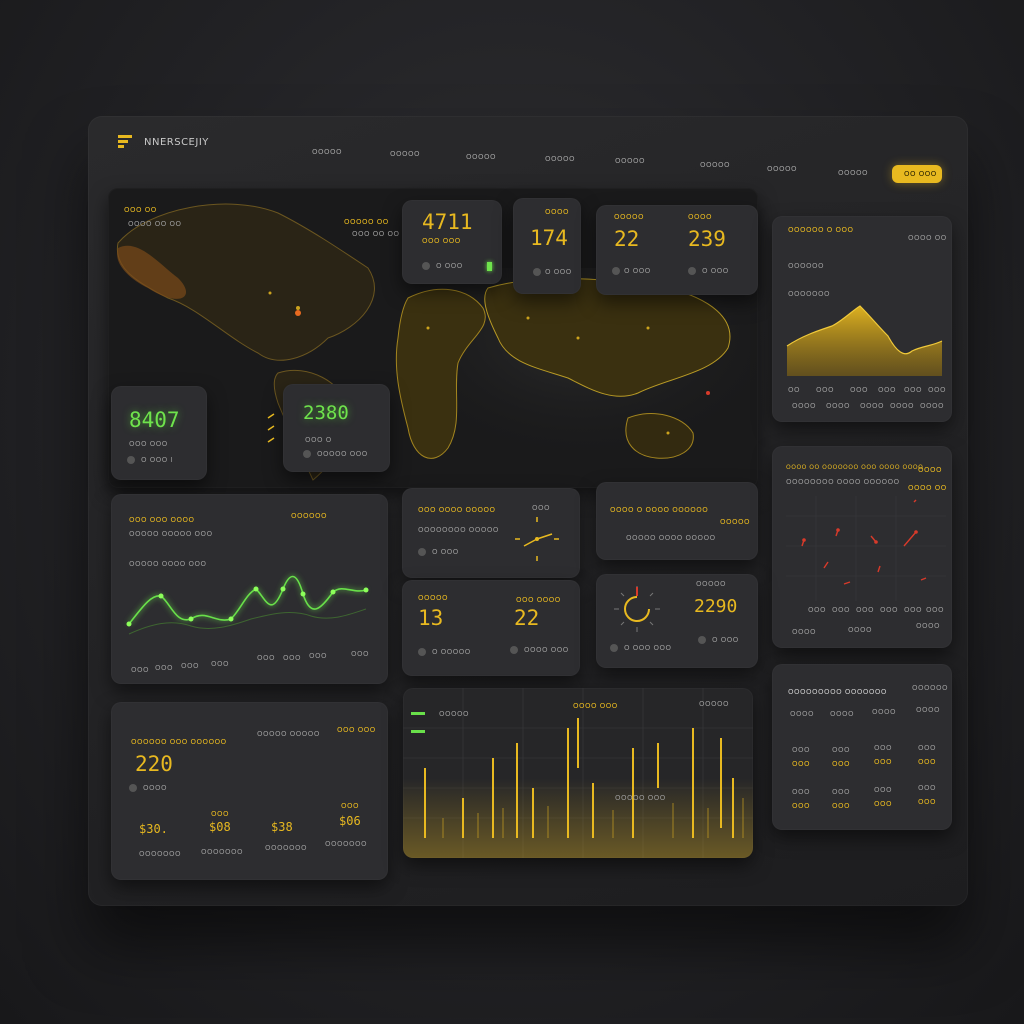 Image resolution: width=1024 pixels, height=1024 pixels. What do you see at coordinates (171, 534) in the screenshot?
I see `line-sub-1: OOOOO OOOOO OOO` at bounding box center [171, 534].